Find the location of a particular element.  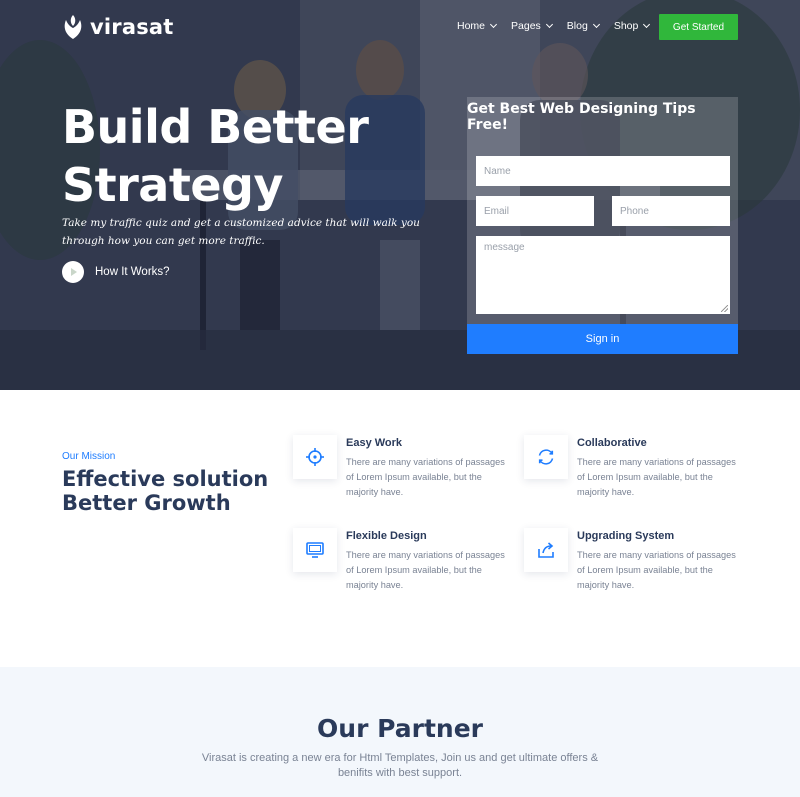

nav-item-pages: Pages is located at coordinates (532, 26).